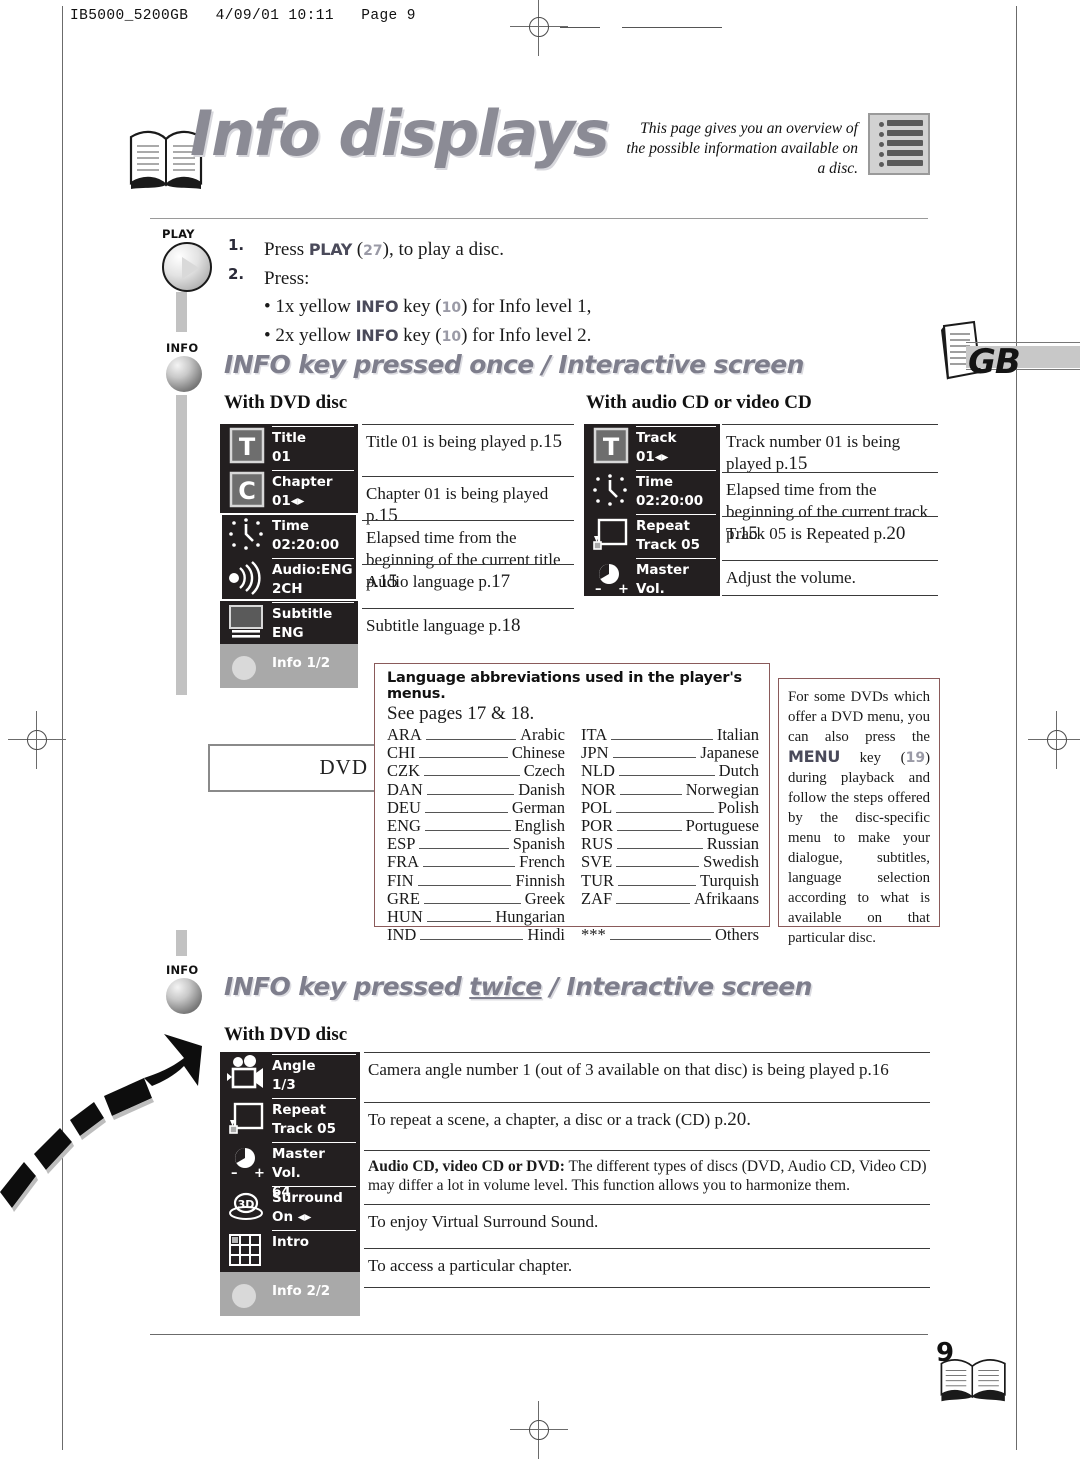 The width and height of the screenshot is (1080, 1475). What do you see at coordinates (286, 249) in the screenshot?
I see `step-1-pre: Press` at bounding box center [286, 249].